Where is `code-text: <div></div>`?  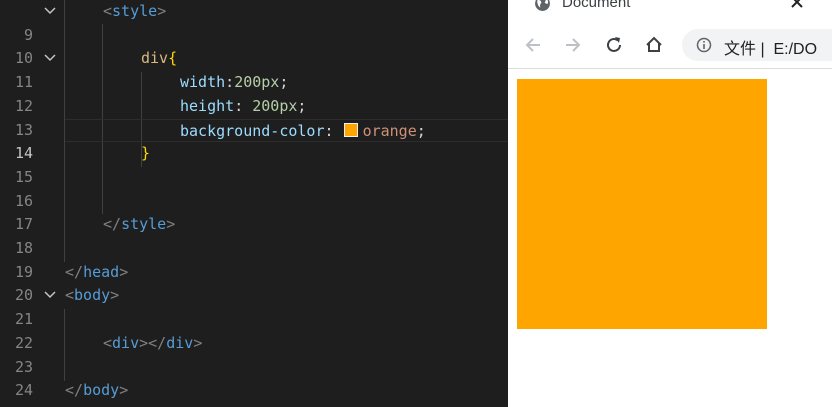 code-text: <div></div> is located at coordinates (153, 342).